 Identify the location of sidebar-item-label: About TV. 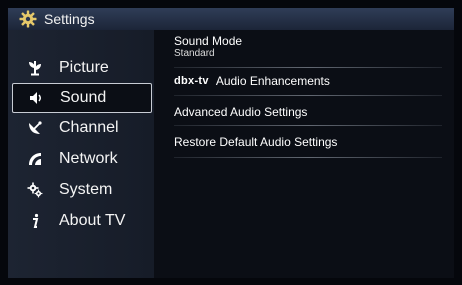
(92, 220).